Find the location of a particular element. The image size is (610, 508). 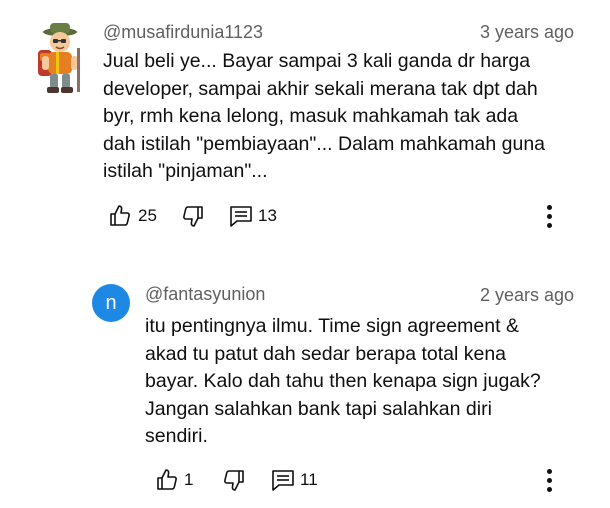

like-count: 1 is located at coordinates (189, 479).